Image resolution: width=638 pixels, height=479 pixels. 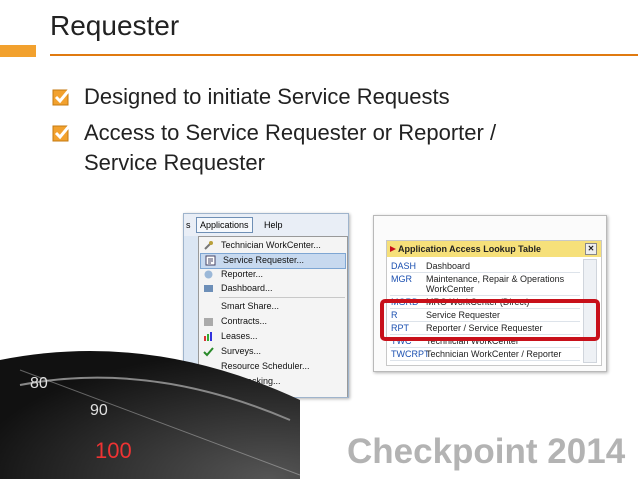 What do you see at coordinates (282, 297) in the screenshot?
I see `menu-separator` at bounding box center [282, 297].